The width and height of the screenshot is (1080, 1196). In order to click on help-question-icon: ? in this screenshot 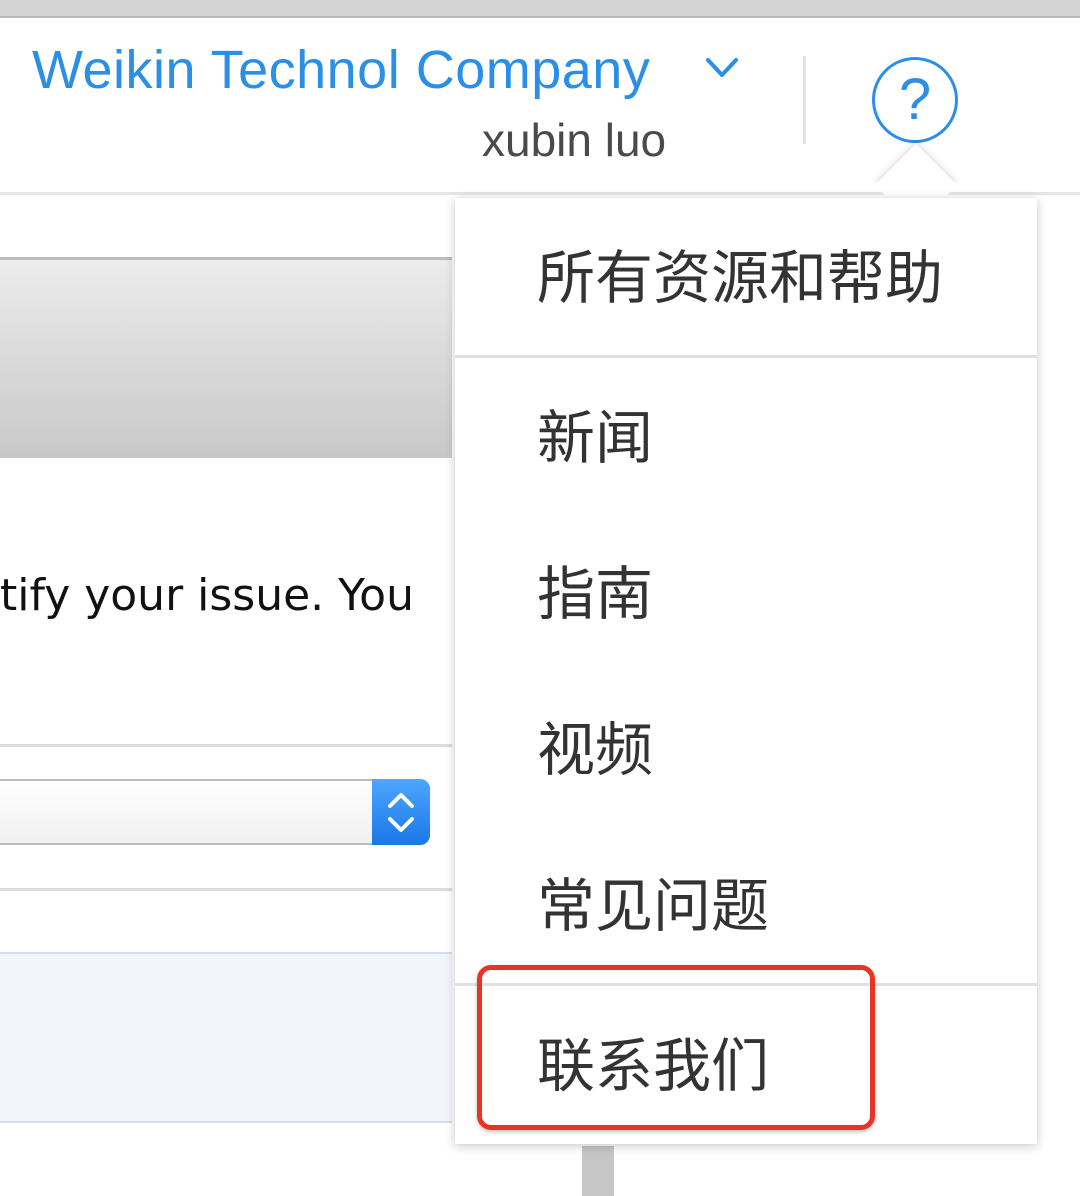, I will do `click(915, 100)`.